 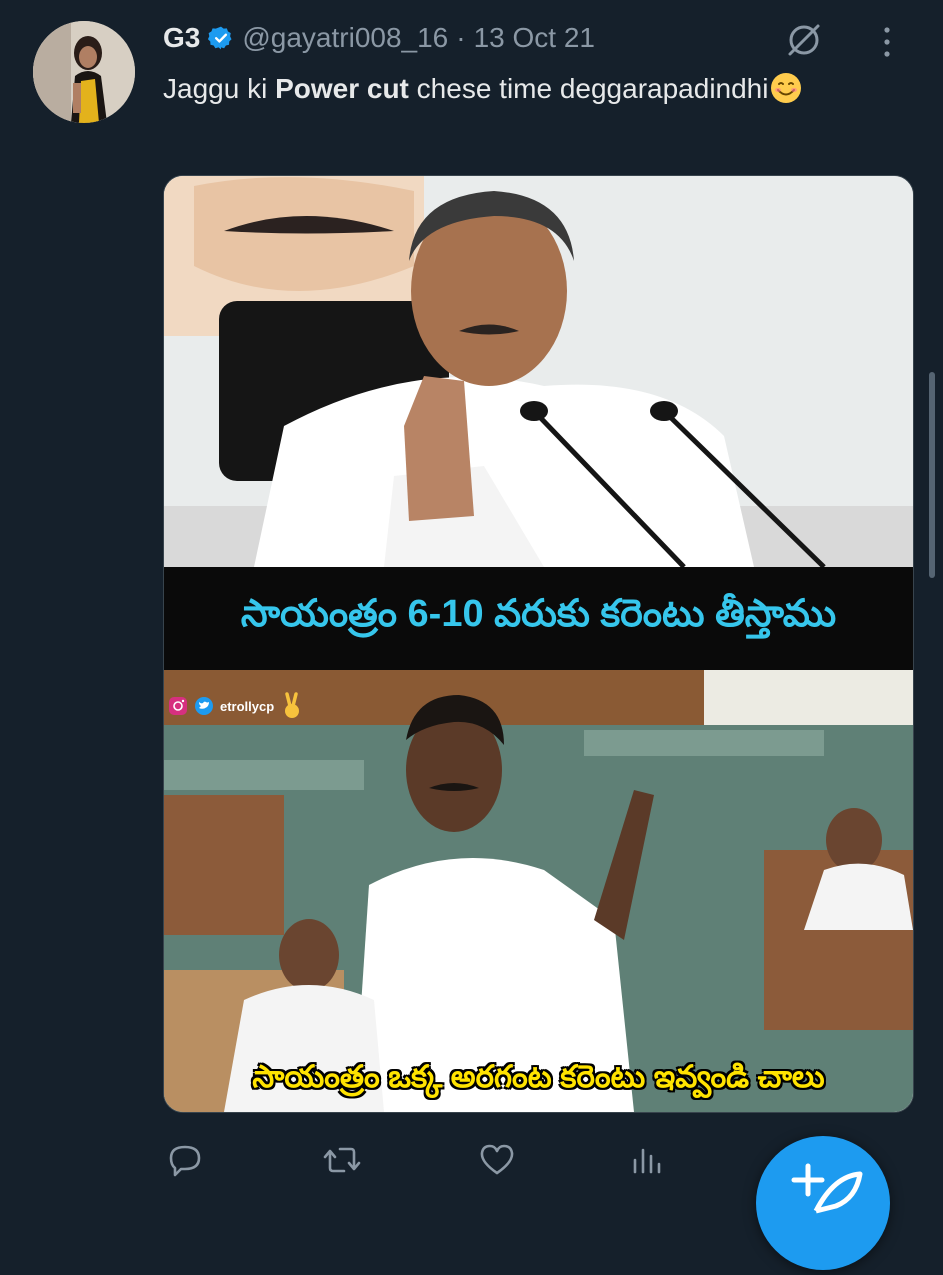 I want to click on like-icon, so click(x=497, y=1160).